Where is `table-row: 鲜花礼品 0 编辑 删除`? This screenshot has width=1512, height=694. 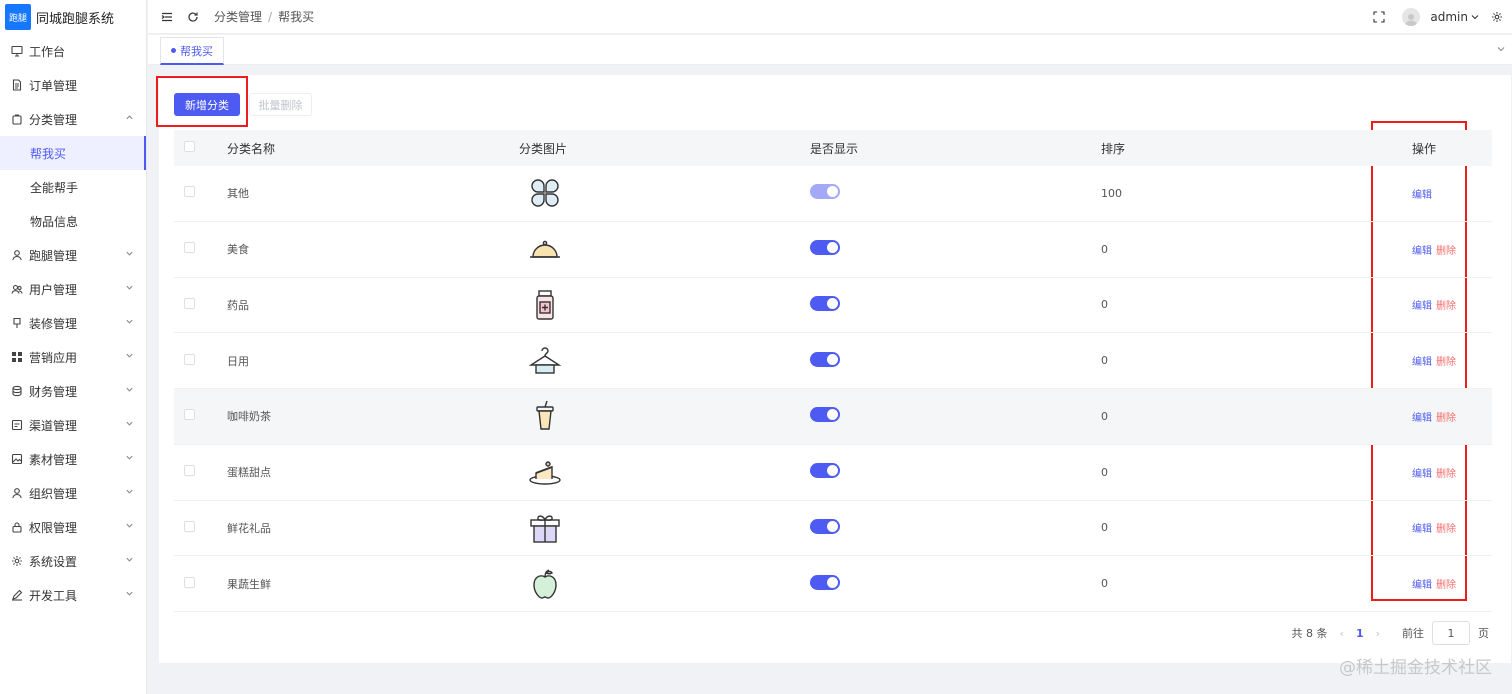 table-row: 鲜花礼品 0 编辑 删除 is located at coordinates (833, 529).